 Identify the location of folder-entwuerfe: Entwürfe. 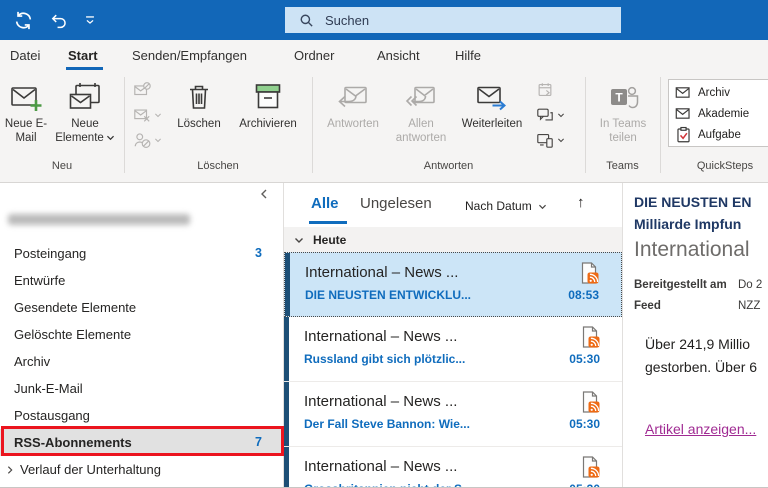
(141, 280).